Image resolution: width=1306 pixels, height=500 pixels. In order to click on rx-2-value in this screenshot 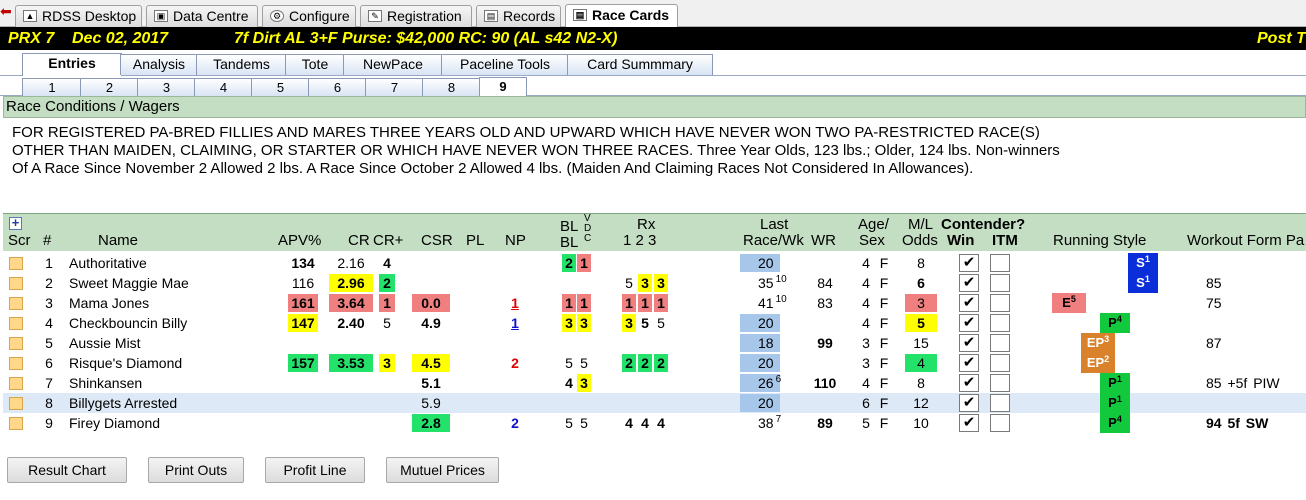, I will do `click(645, 383)`.